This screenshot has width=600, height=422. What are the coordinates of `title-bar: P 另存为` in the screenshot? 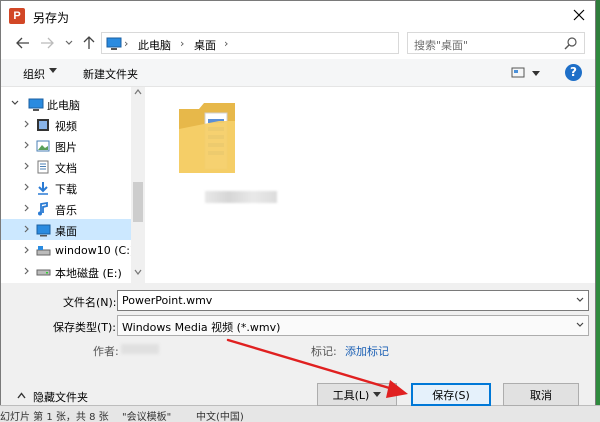 It's located at (298, 16).